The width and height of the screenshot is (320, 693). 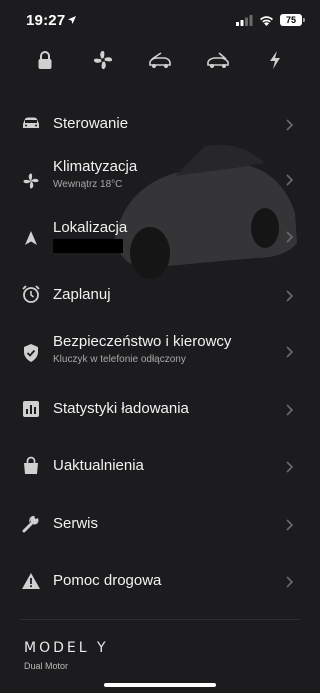 I want to click on vehicle-model-name: MODEL Y, so click(x=66, y=648).